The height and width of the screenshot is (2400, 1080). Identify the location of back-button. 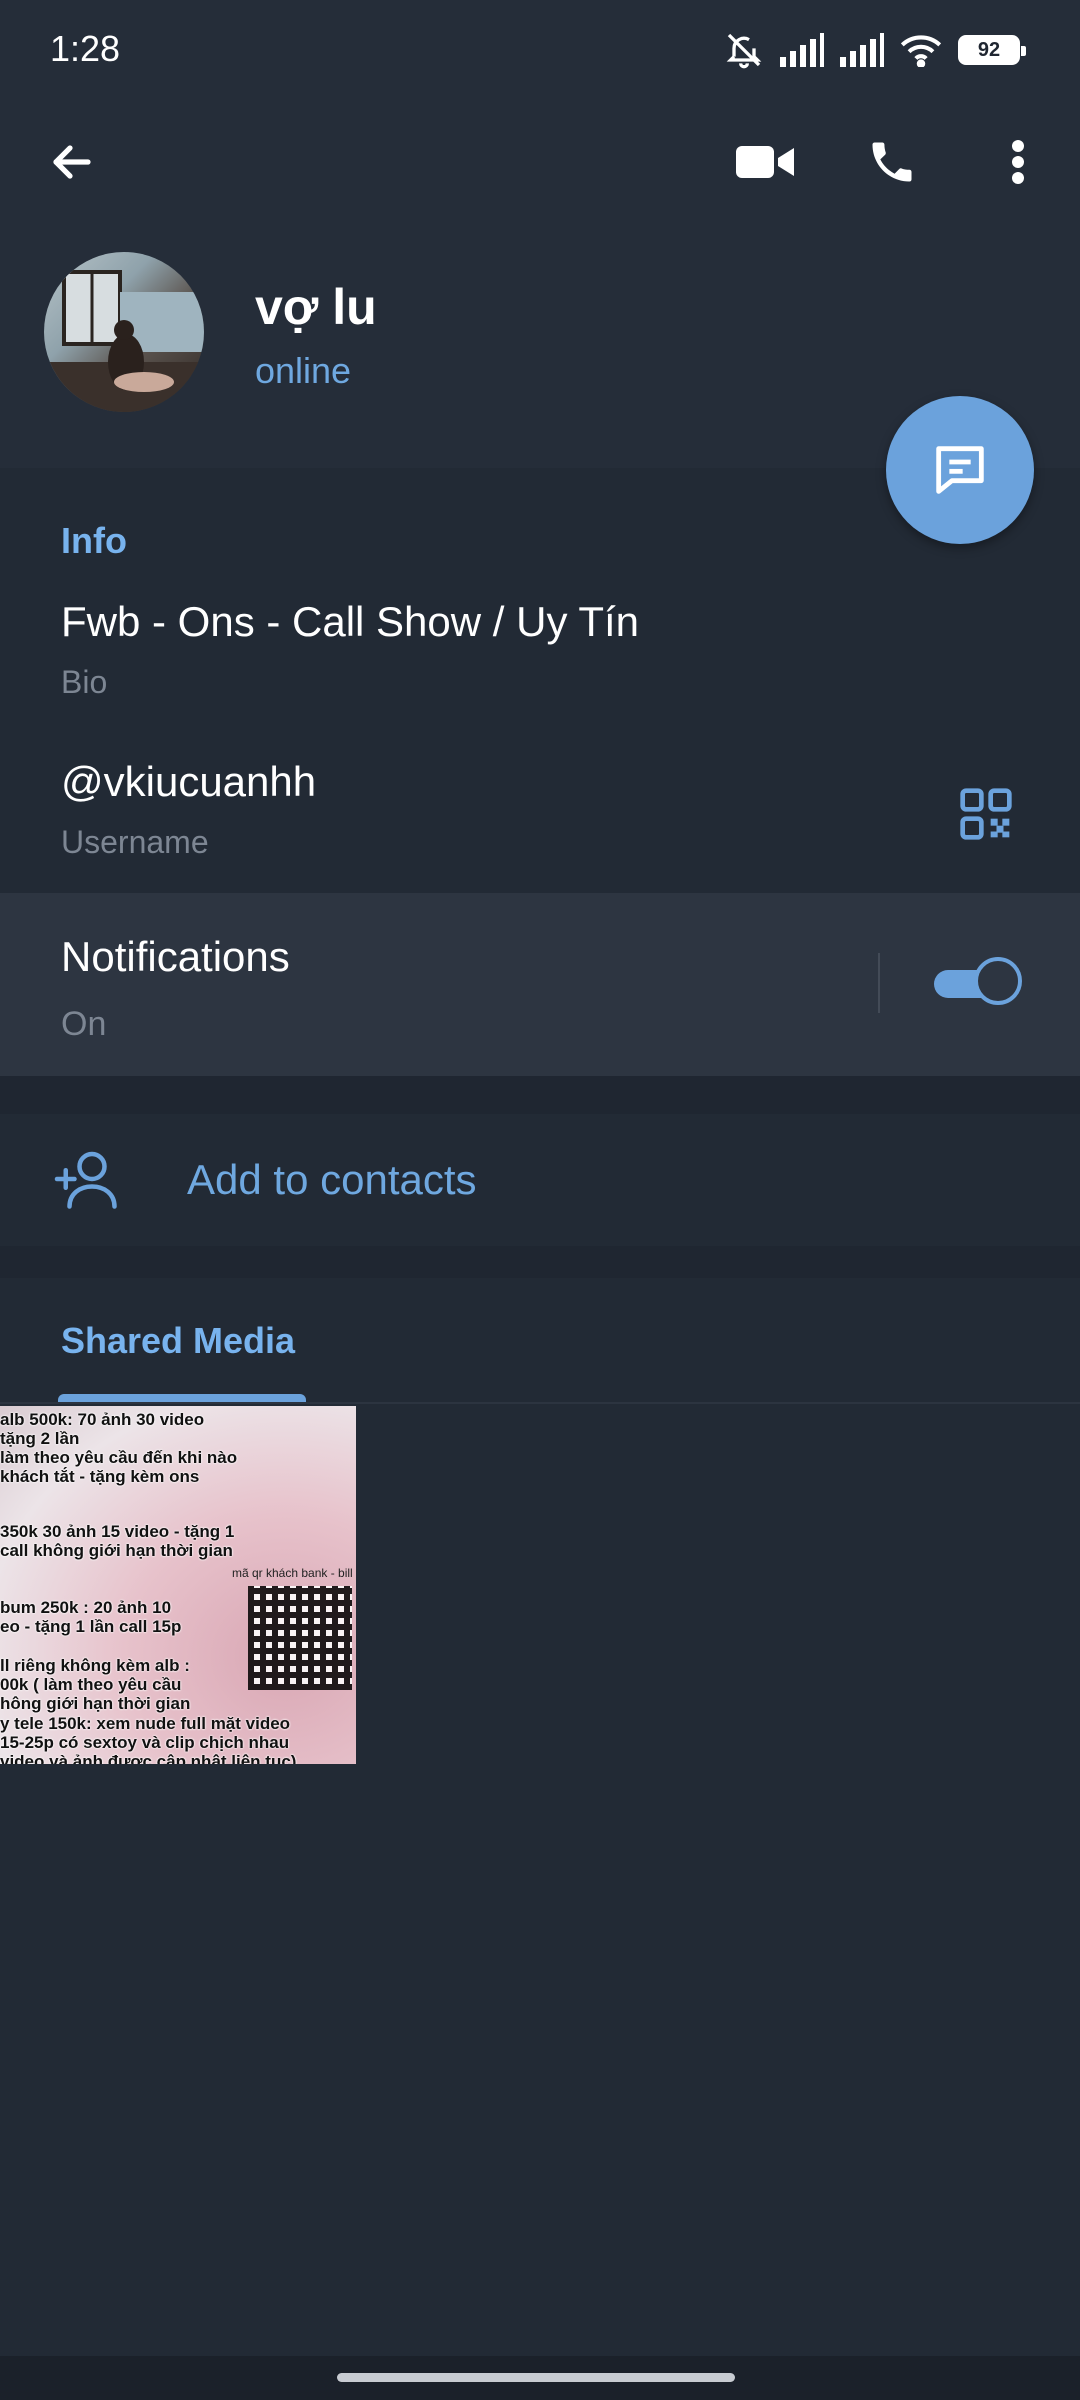
(72, 162).